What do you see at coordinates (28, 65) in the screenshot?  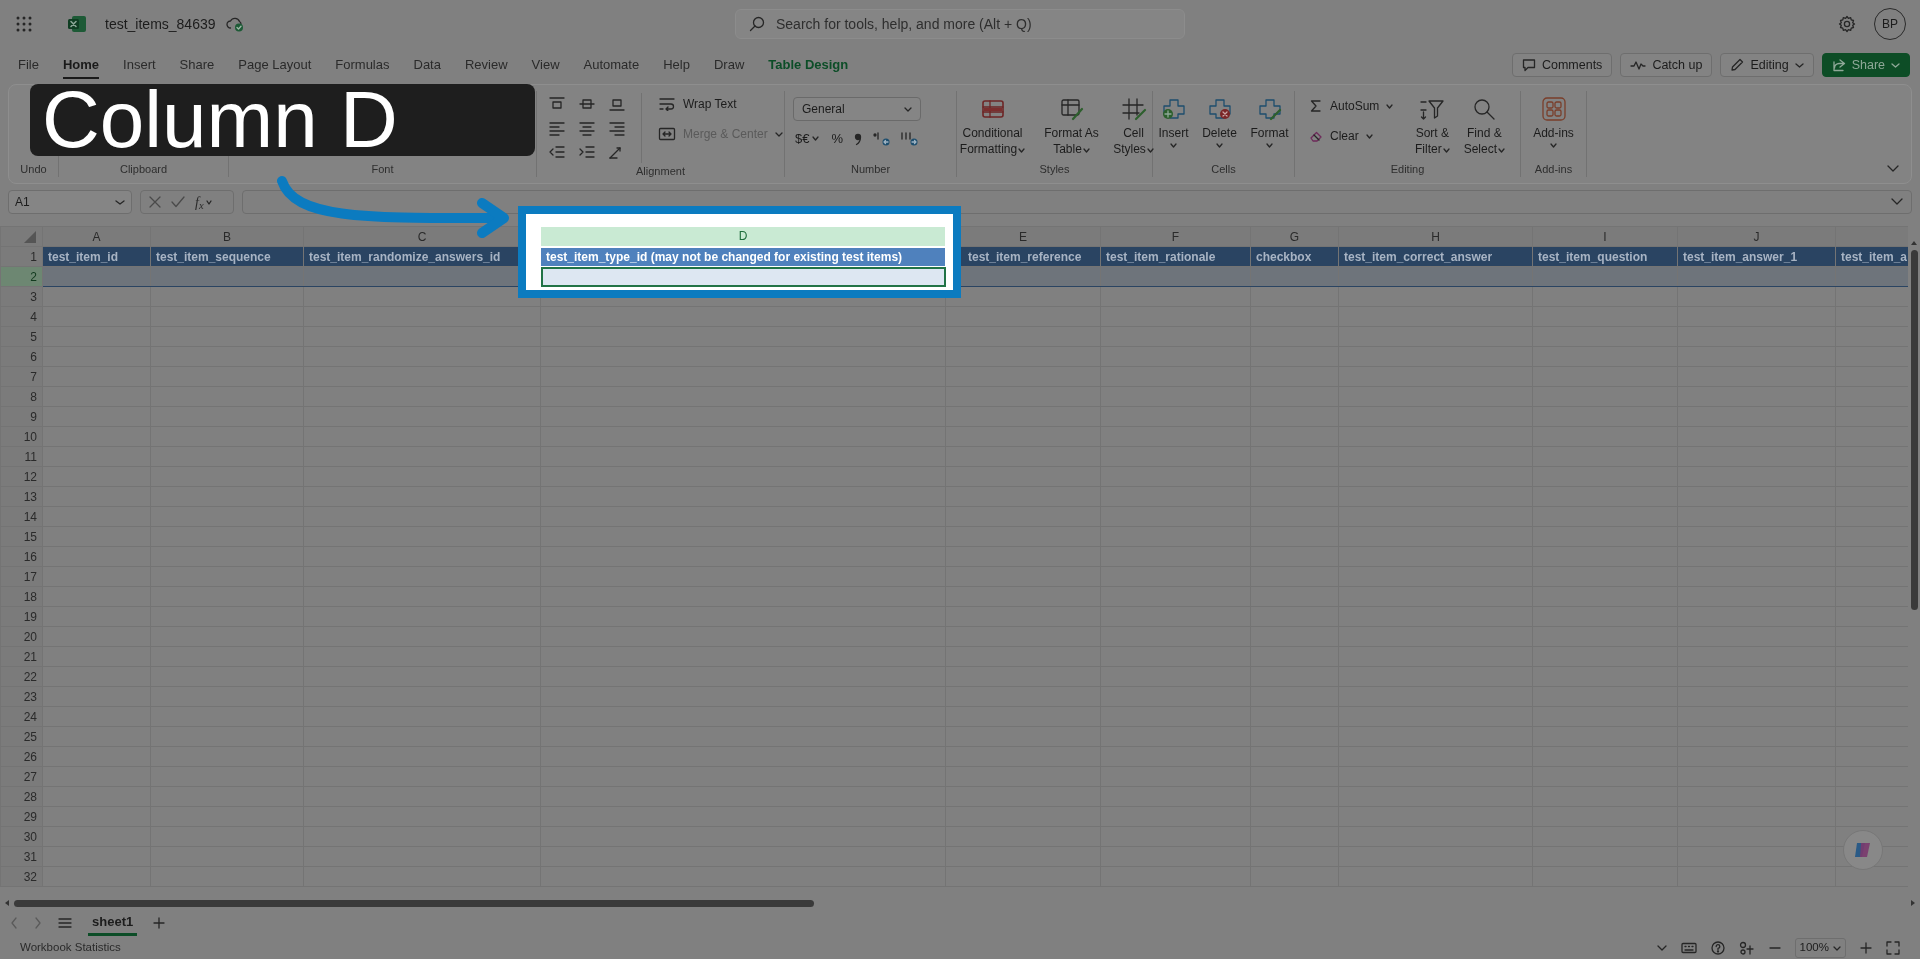 I see `ribbon-tab: File` at bounding box center [28, 65].